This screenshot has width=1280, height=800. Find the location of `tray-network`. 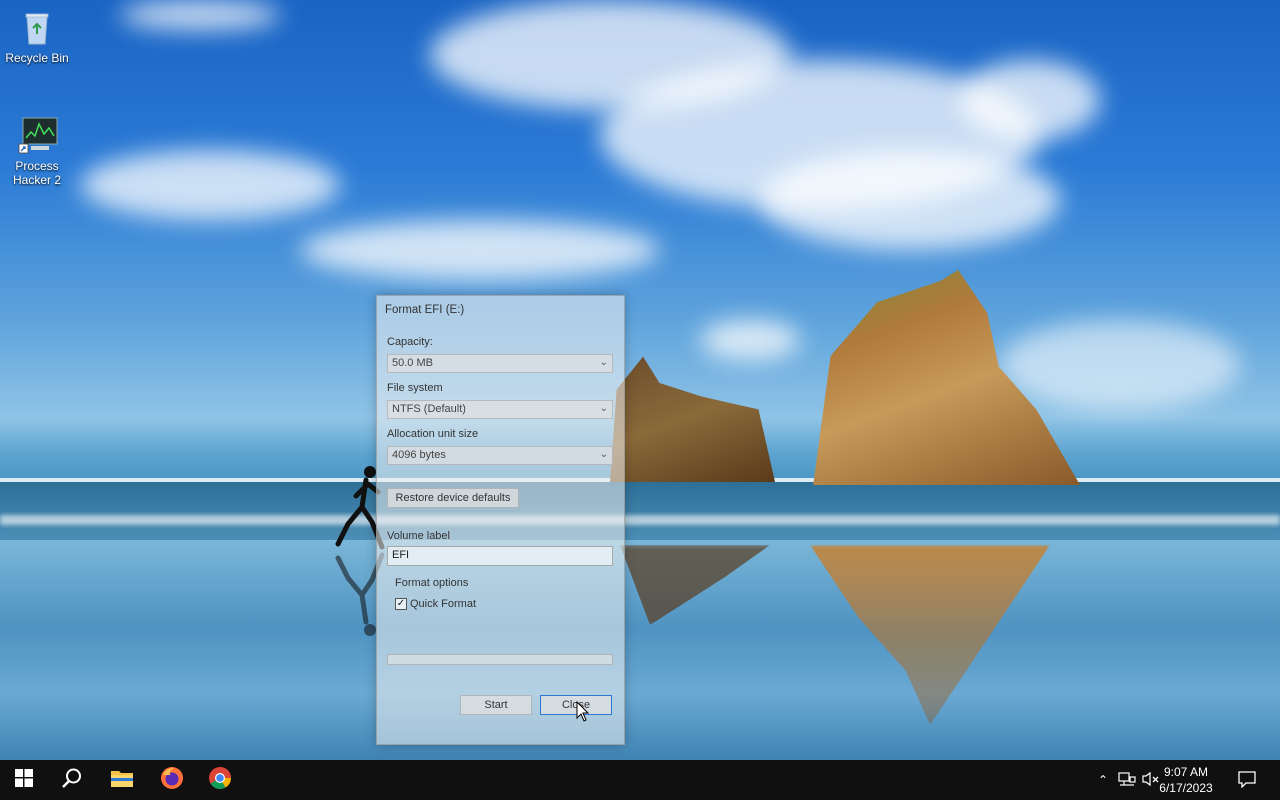

tray-network is located at coordinates (1127, 780).